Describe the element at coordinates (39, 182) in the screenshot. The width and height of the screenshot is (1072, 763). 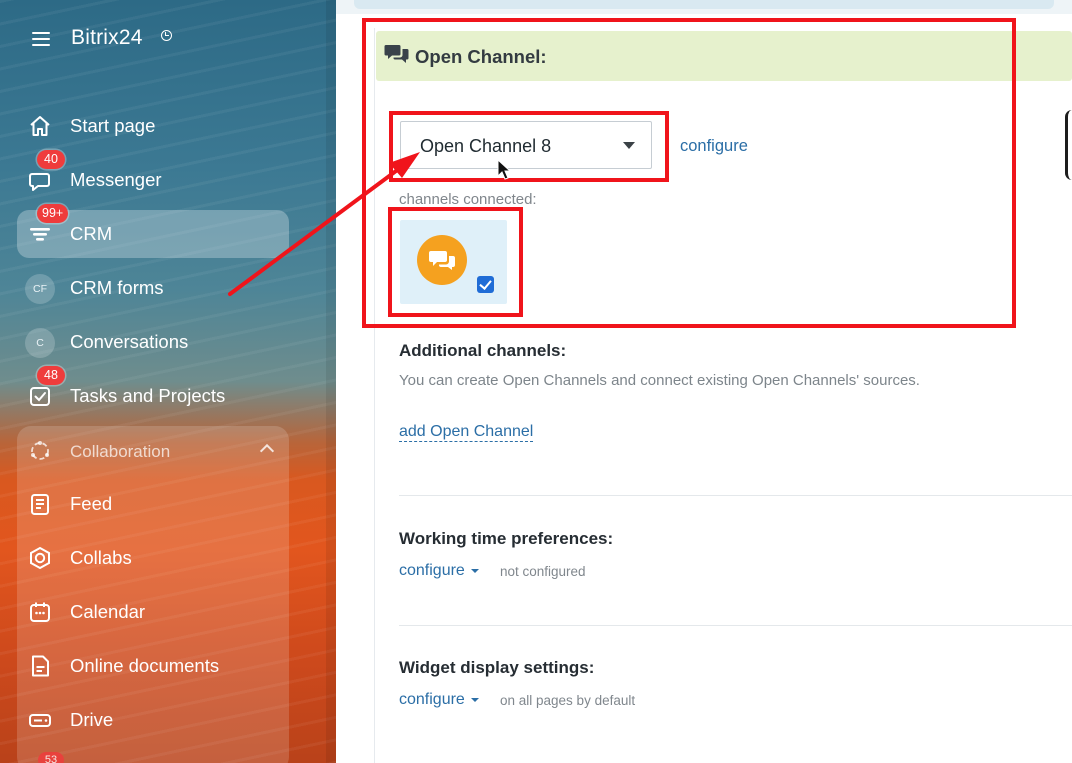
I see `messenger-icon` at that location.